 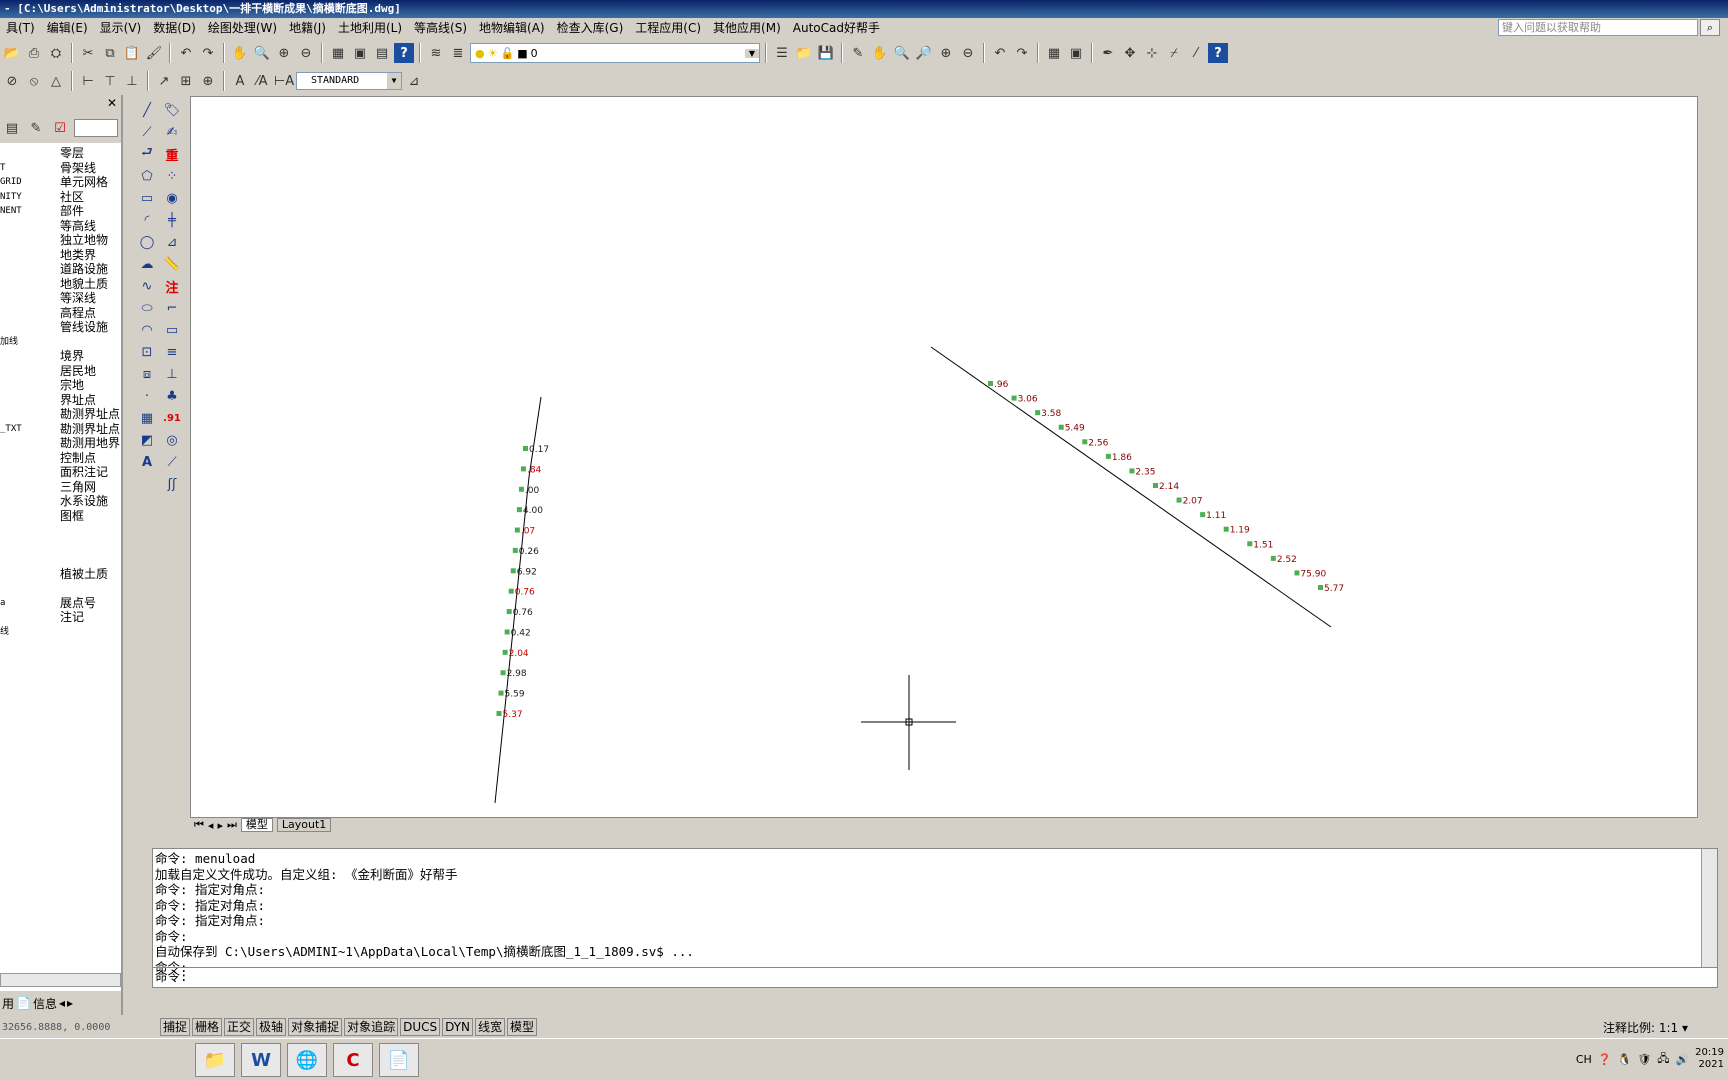 What do you see at coordinates (271, 1027) in the screenshot?
I see `status-toggle: 极轴` at bounding box center [271, 1027].